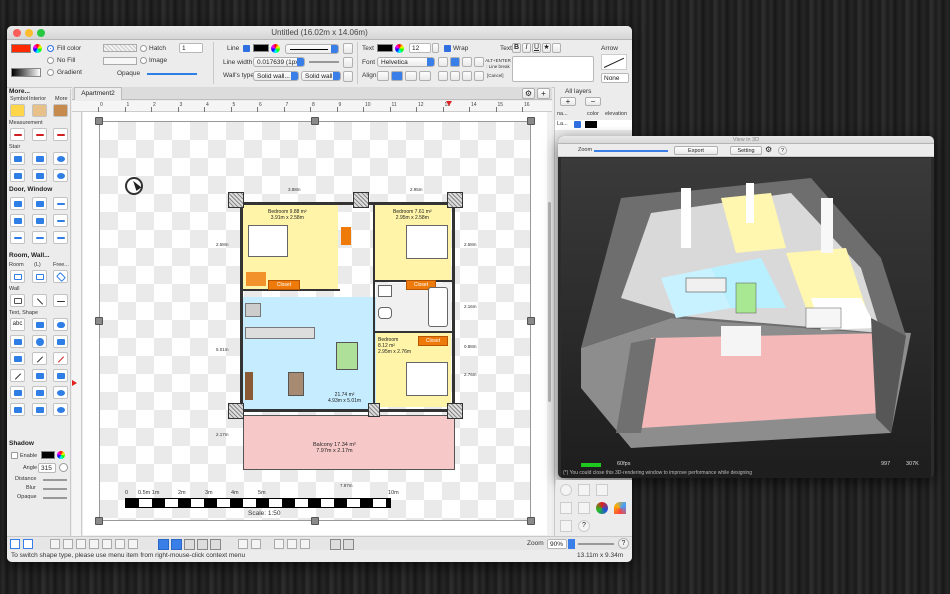  Describe the element at coordinates (39, 300) in the screenshot. I see `wall-diagonal-icon` at that location.